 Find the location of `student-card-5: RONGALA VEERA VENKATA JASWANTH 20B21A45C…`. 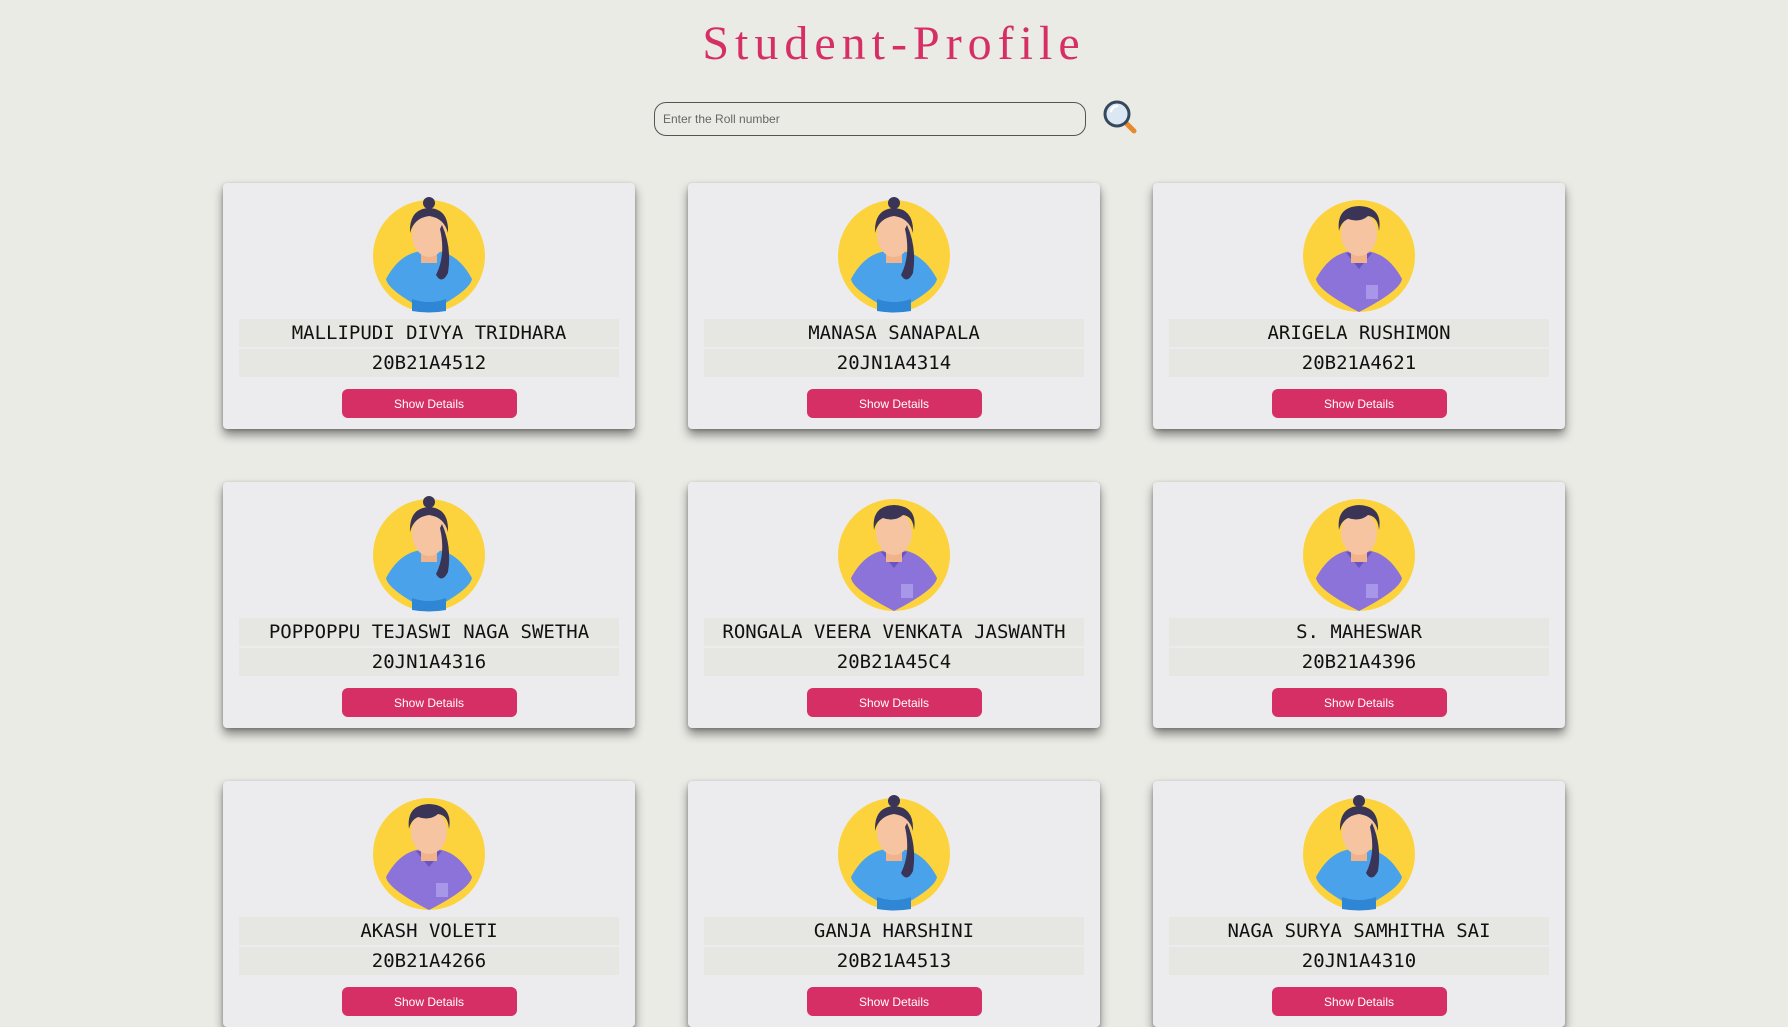

student-card-5: RONGALA VEERA VENKATA JASWANTH 20B21A45C… is located at coordinates (894, 605).